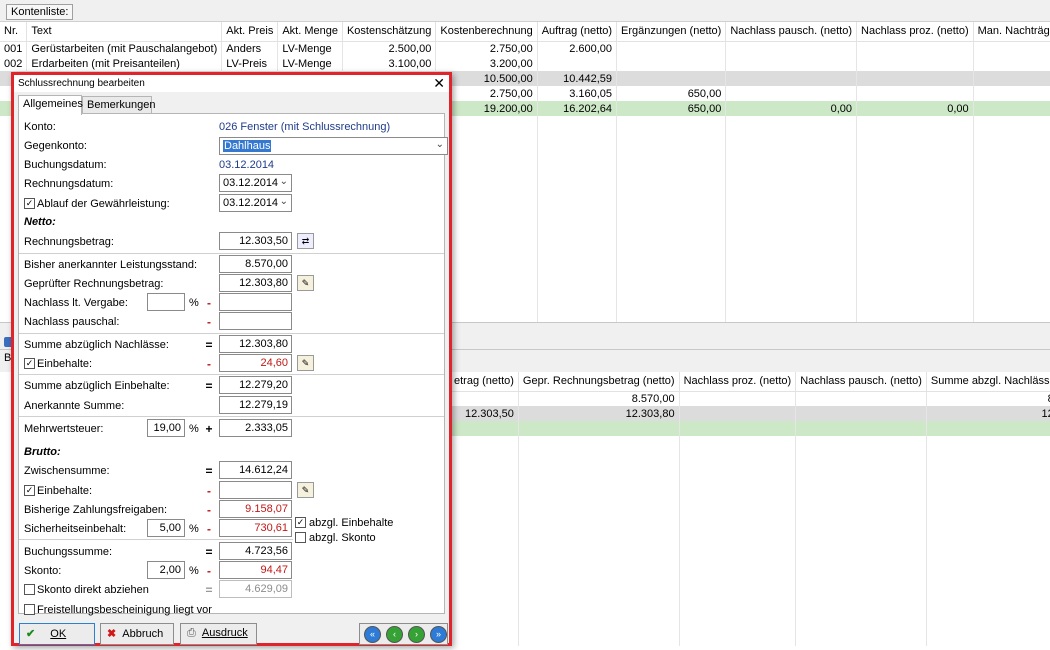  I want to click on ok-button: ✔ OK, so click(57, 634).